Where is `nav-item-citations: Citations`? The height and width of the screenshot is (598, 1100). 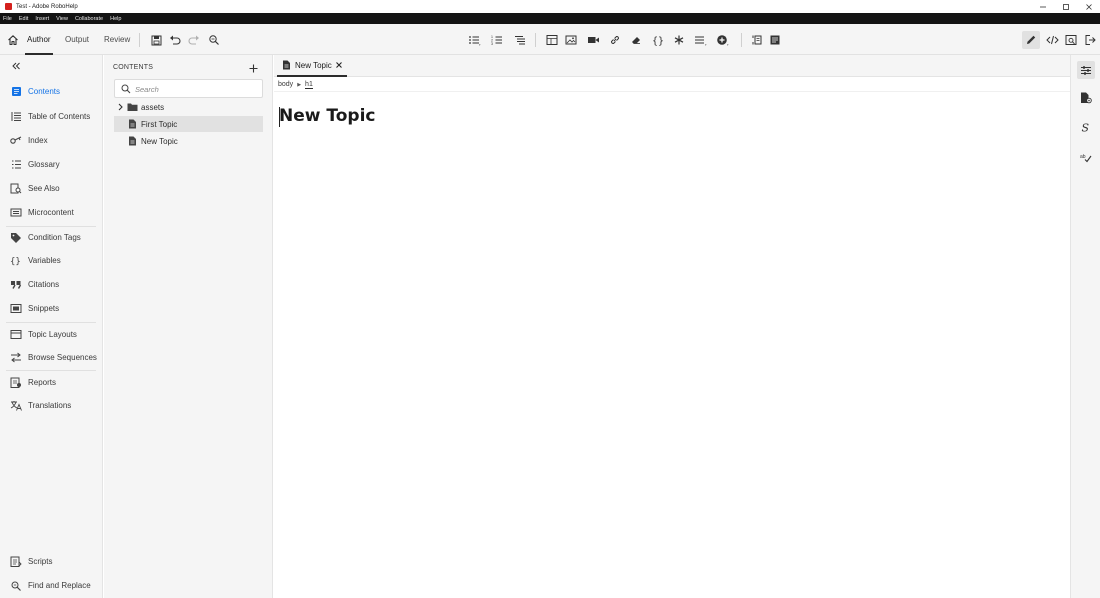
nav-item-citations: Citations is located at coordinates (51, 284).